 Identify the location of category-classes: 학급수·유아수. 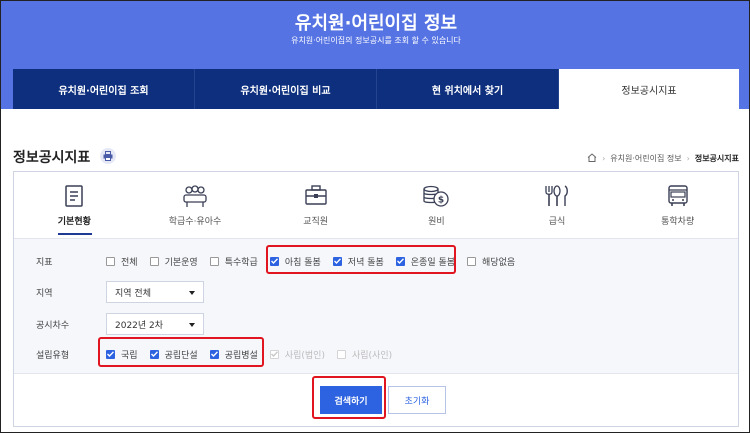
(195, 205).